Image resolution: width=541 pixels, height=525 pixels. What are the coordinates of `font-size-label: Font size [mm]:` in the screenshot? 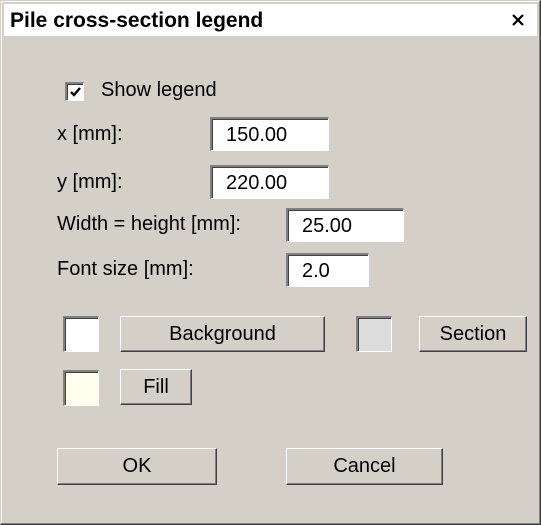 It's located at (125, 269).